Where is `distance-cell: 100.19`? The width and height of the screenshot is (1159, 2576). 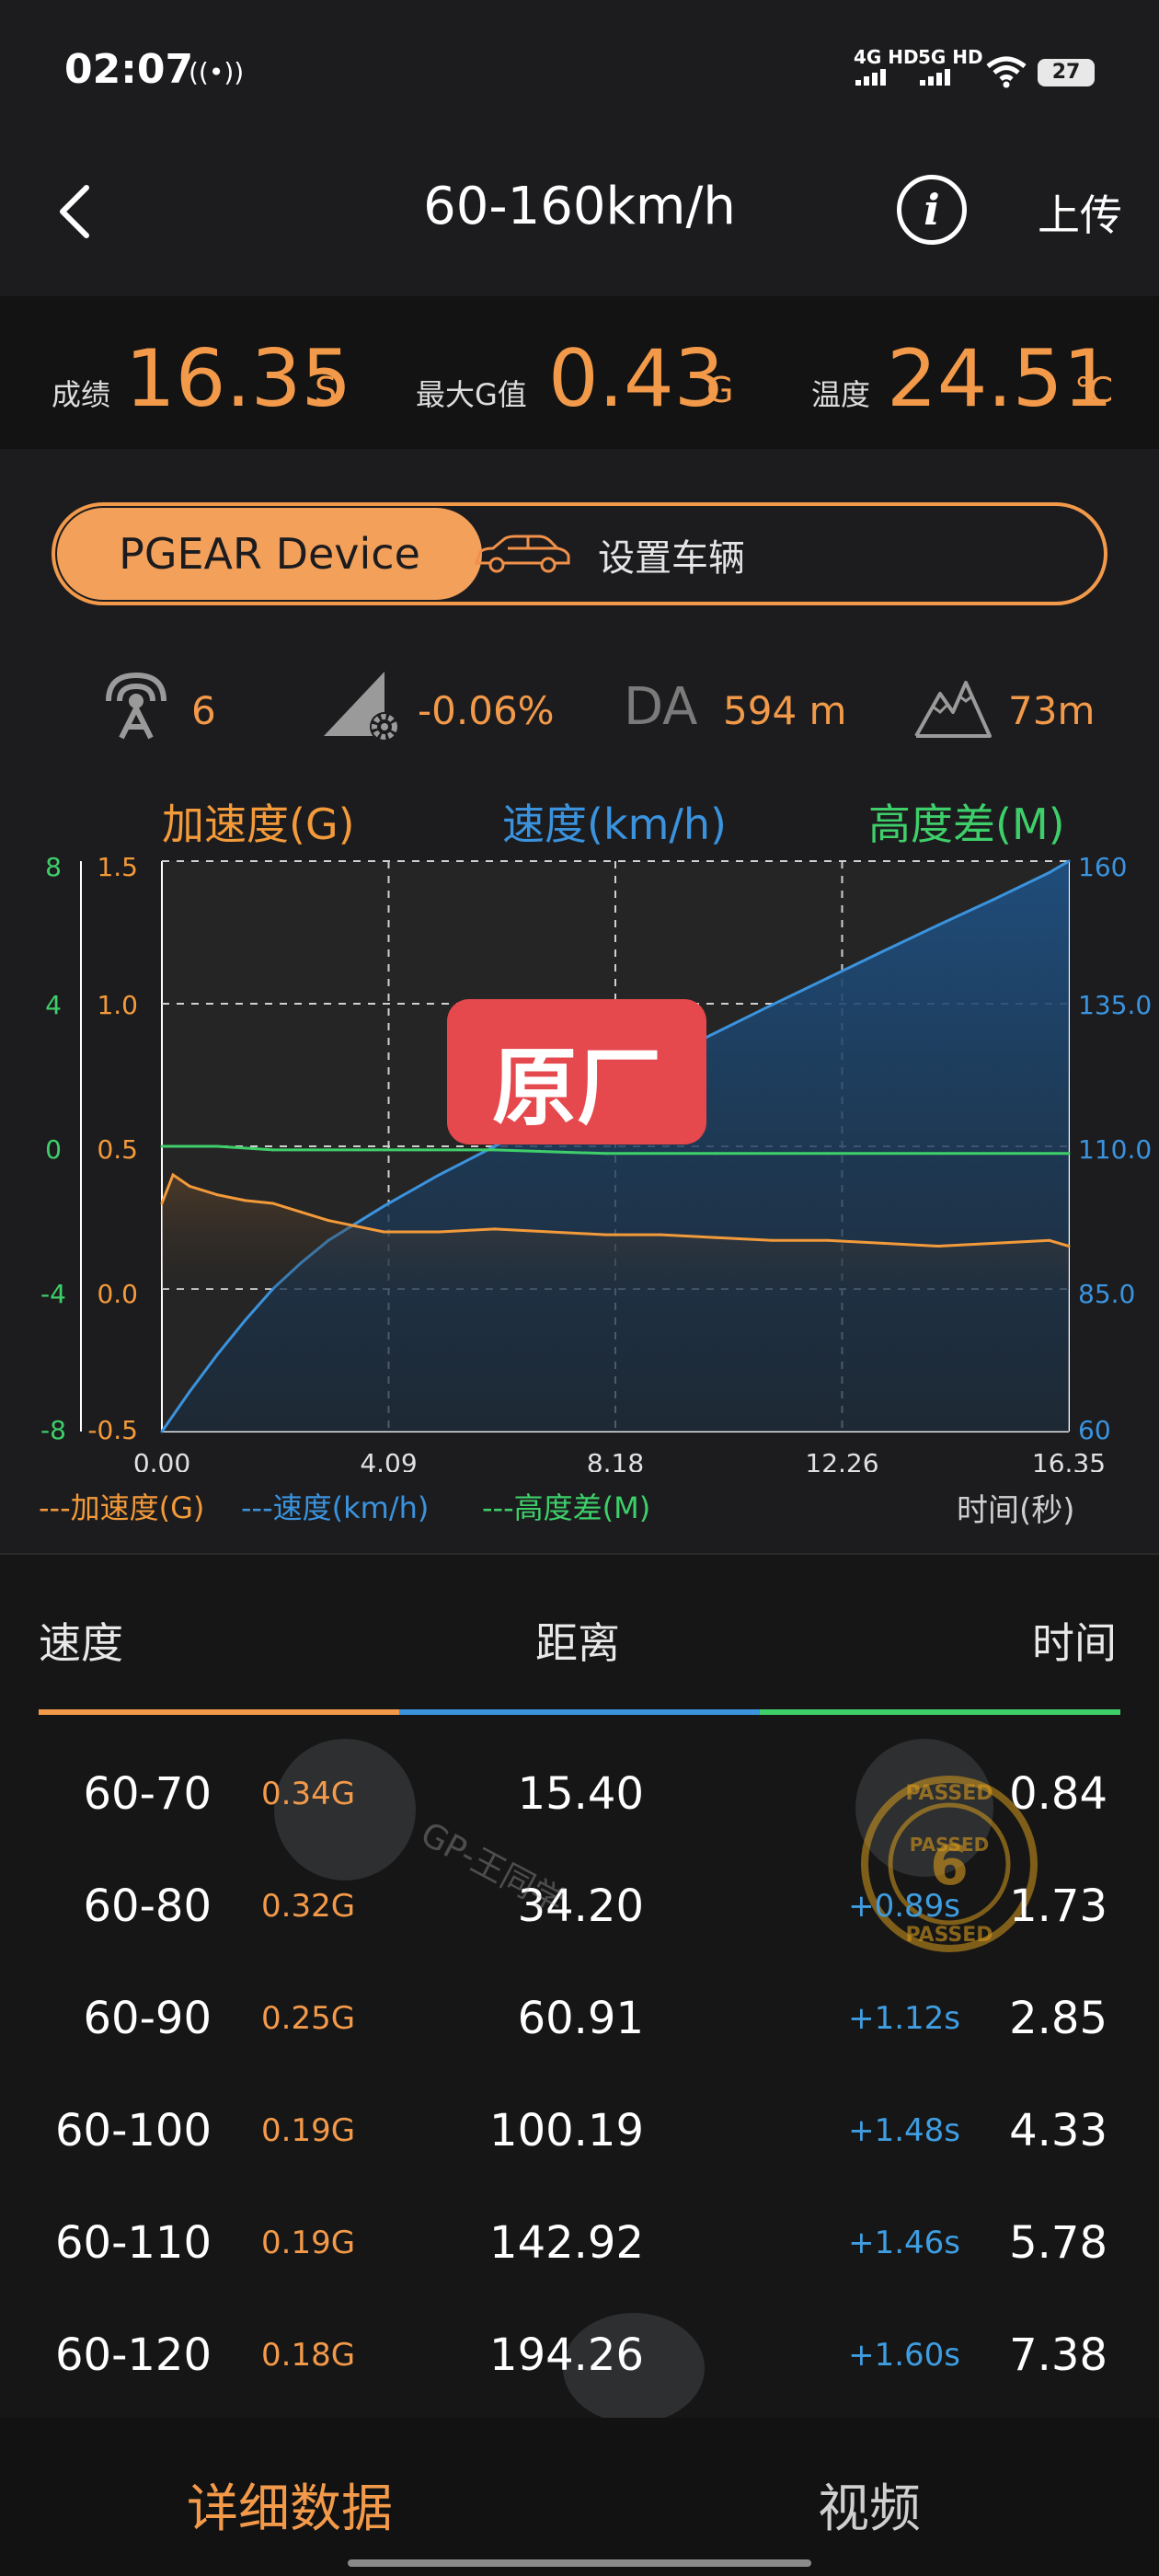 distance-cell: 100.19 is located at coordinates (566, 2130).